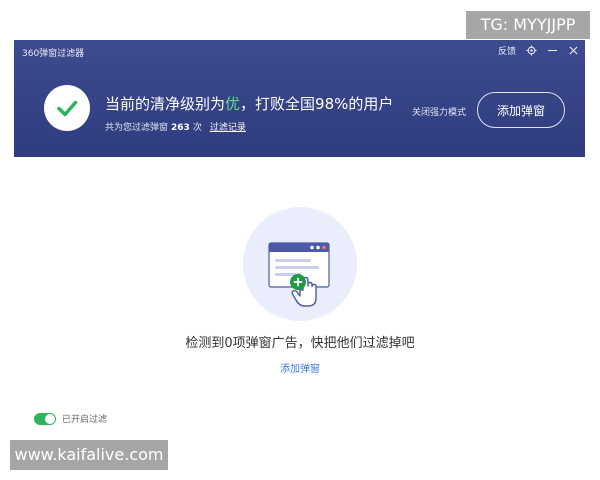 The image size is (600, 480). I want to click on gear-icon, so click(531, 50).